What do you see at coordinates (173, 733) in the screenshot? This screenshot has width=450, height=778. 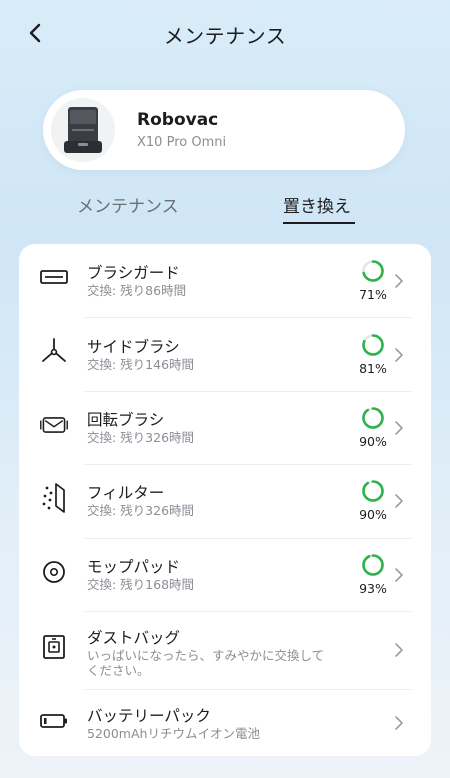 I see `item-subtitle: 5200mAhリチウムイオン電池` at bounding box center [173, 733].